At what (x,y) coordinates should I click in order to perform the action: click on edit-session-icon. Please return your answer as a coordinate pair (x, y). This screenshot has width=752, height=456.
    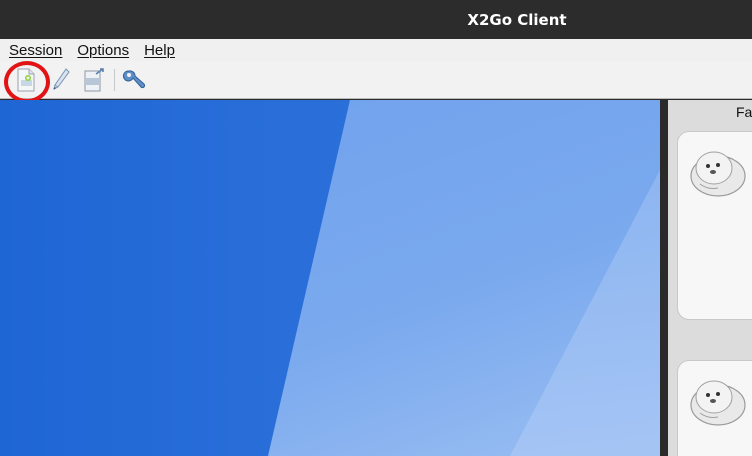
    Looking at the image, I should click on (61, 79).